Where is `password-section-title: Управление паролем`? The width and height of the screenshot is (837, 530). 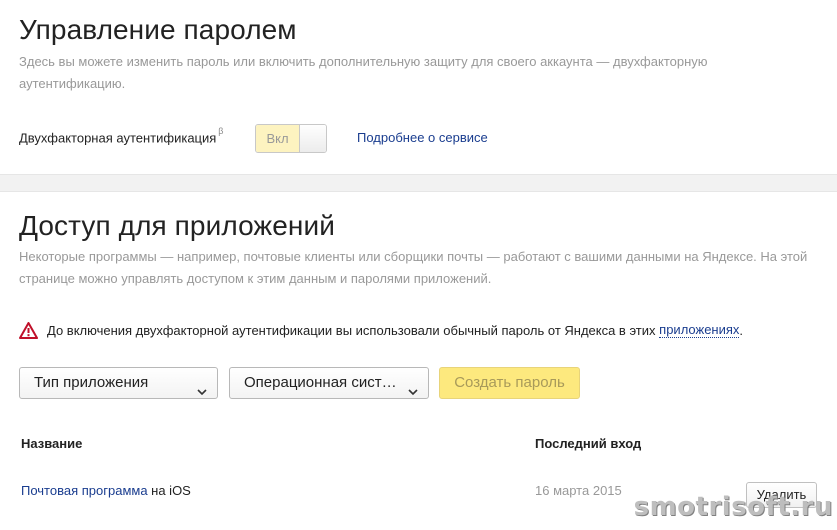
password-section-title: Управление паролем is located at coordinates (158, 29).